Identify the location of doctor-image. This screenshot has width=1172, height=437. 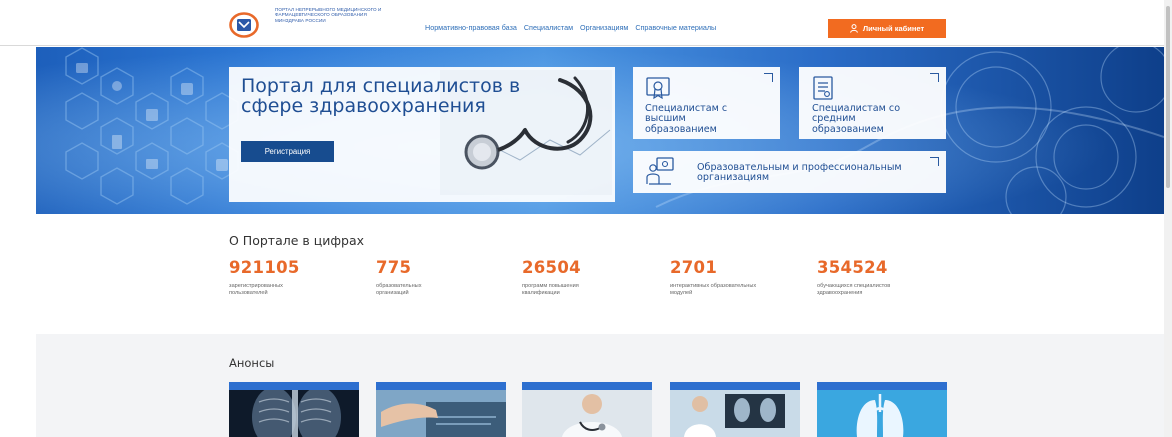
(587, 409).